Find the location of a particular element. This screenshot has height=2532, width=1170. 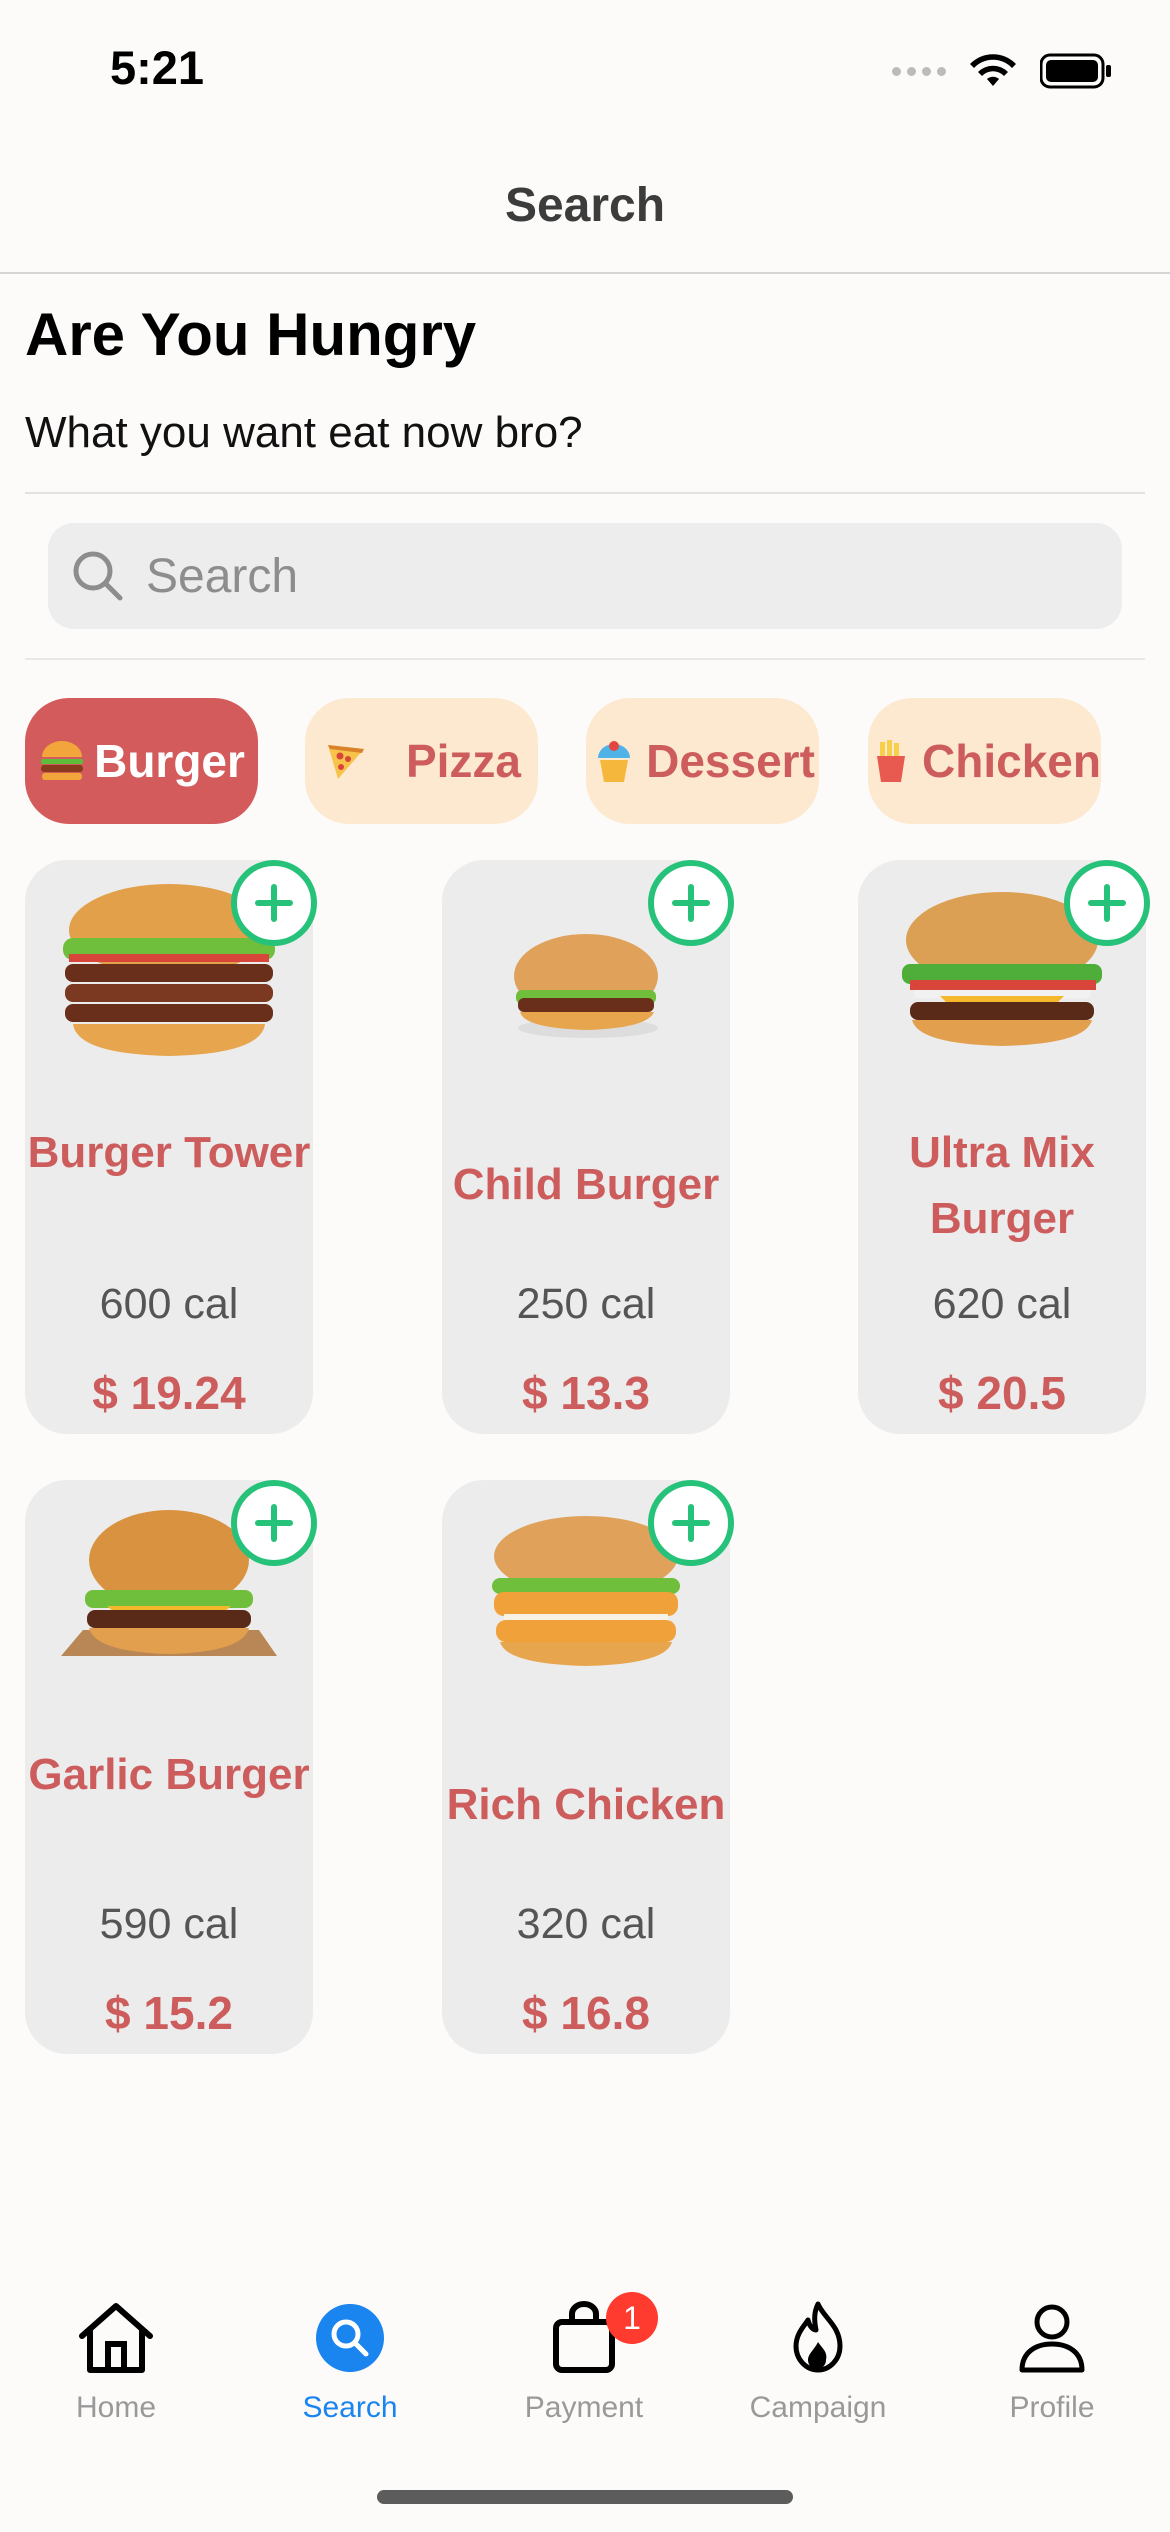

cart-badge: 1 is located at coordinates (632, 2318).